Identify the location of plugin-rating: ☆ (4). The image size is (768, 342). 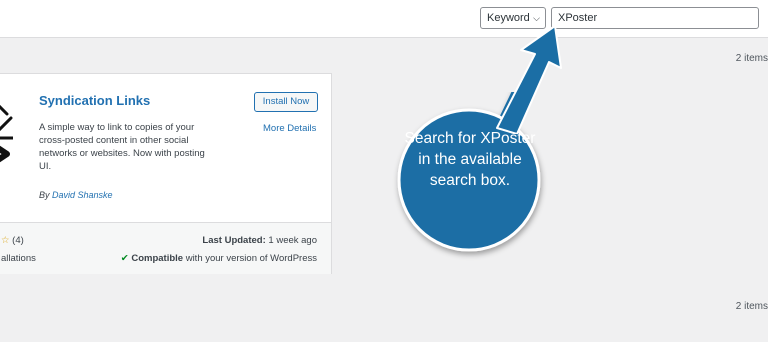
(12, 240).